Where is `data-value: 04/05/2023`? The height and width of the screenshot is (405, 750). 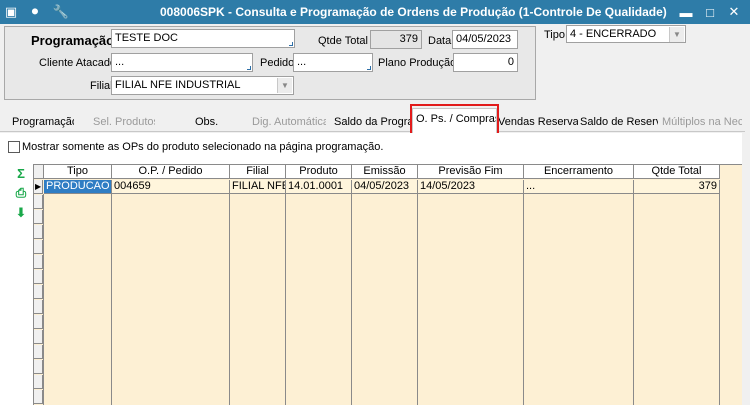
data-value: 04/05/2023 is located at coordinates (484, 39).